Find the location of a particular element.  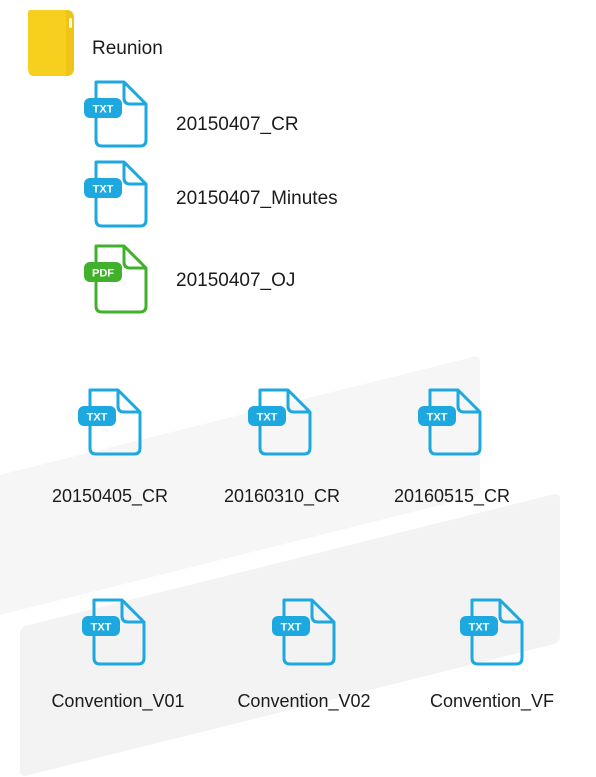

file-name: 20150407_Minutes is located at coordinates (257, 198).